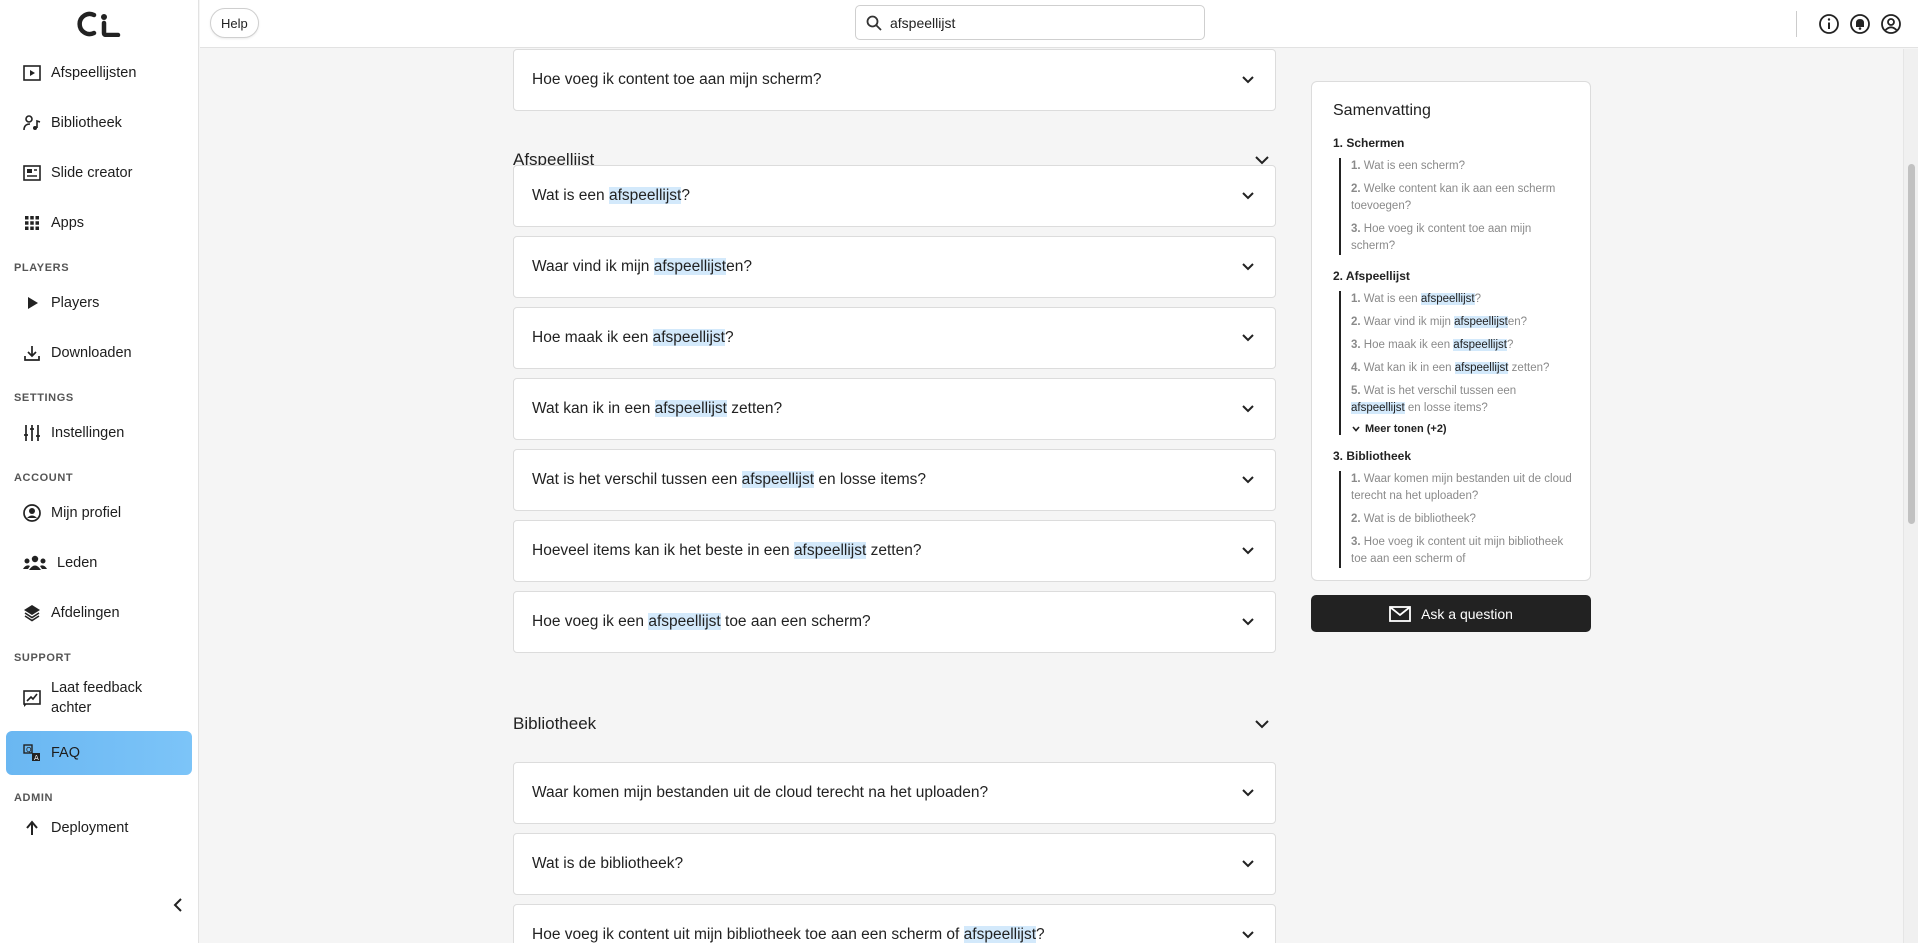 The image size is (1918, 943). Describe the element at coordinates (77, 563) in the screenshot. I see `sidebar-item-label: Leden` at that location.